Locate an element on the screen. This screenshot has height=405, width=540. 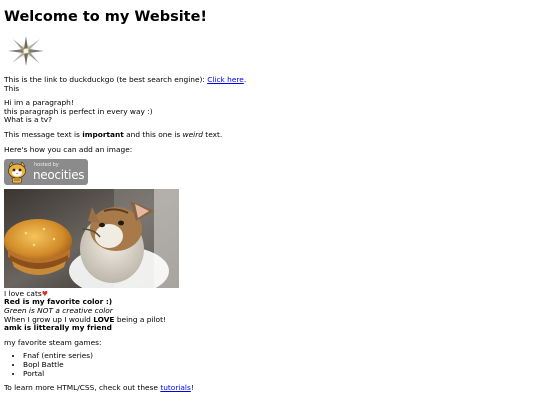
learn-suffix: ! is located at coordinates (192, 388).